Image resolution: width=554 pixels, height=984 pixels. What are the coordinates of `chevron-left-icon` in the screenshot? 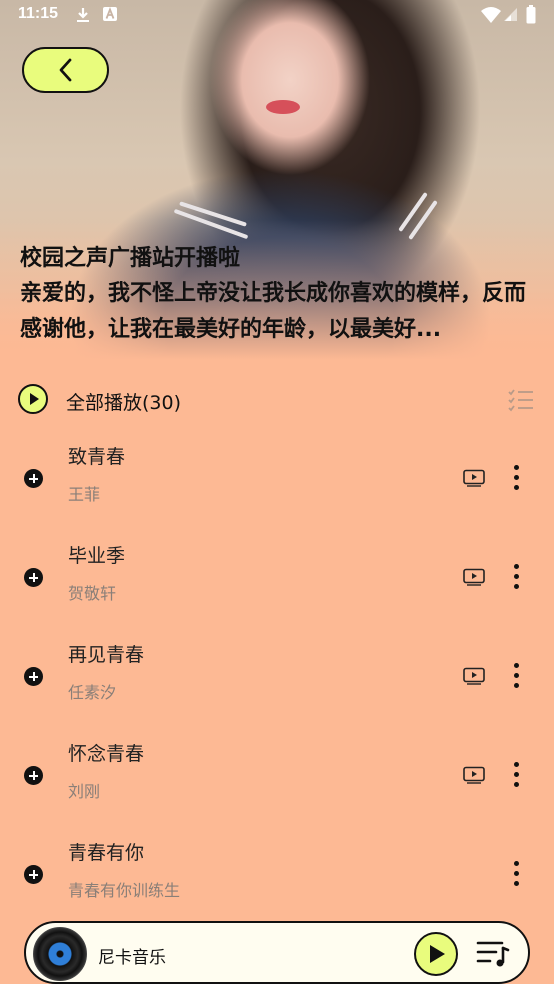 It's located at (65, 70).